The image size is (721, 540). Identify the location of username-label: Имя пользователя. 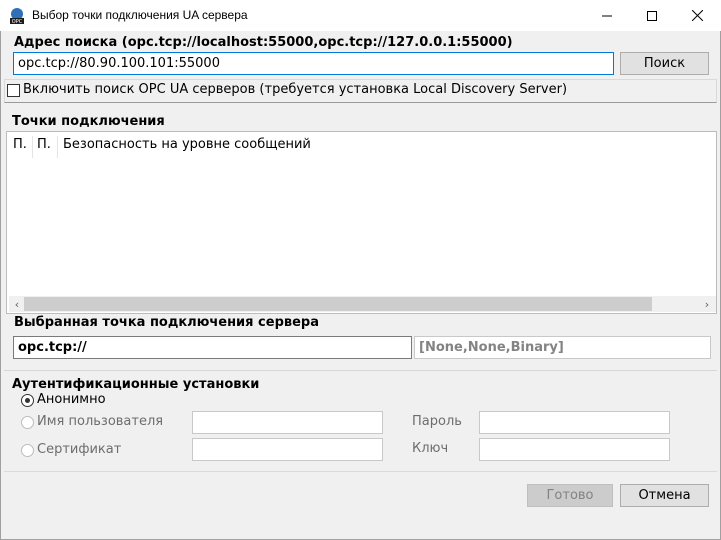
(100, 421).